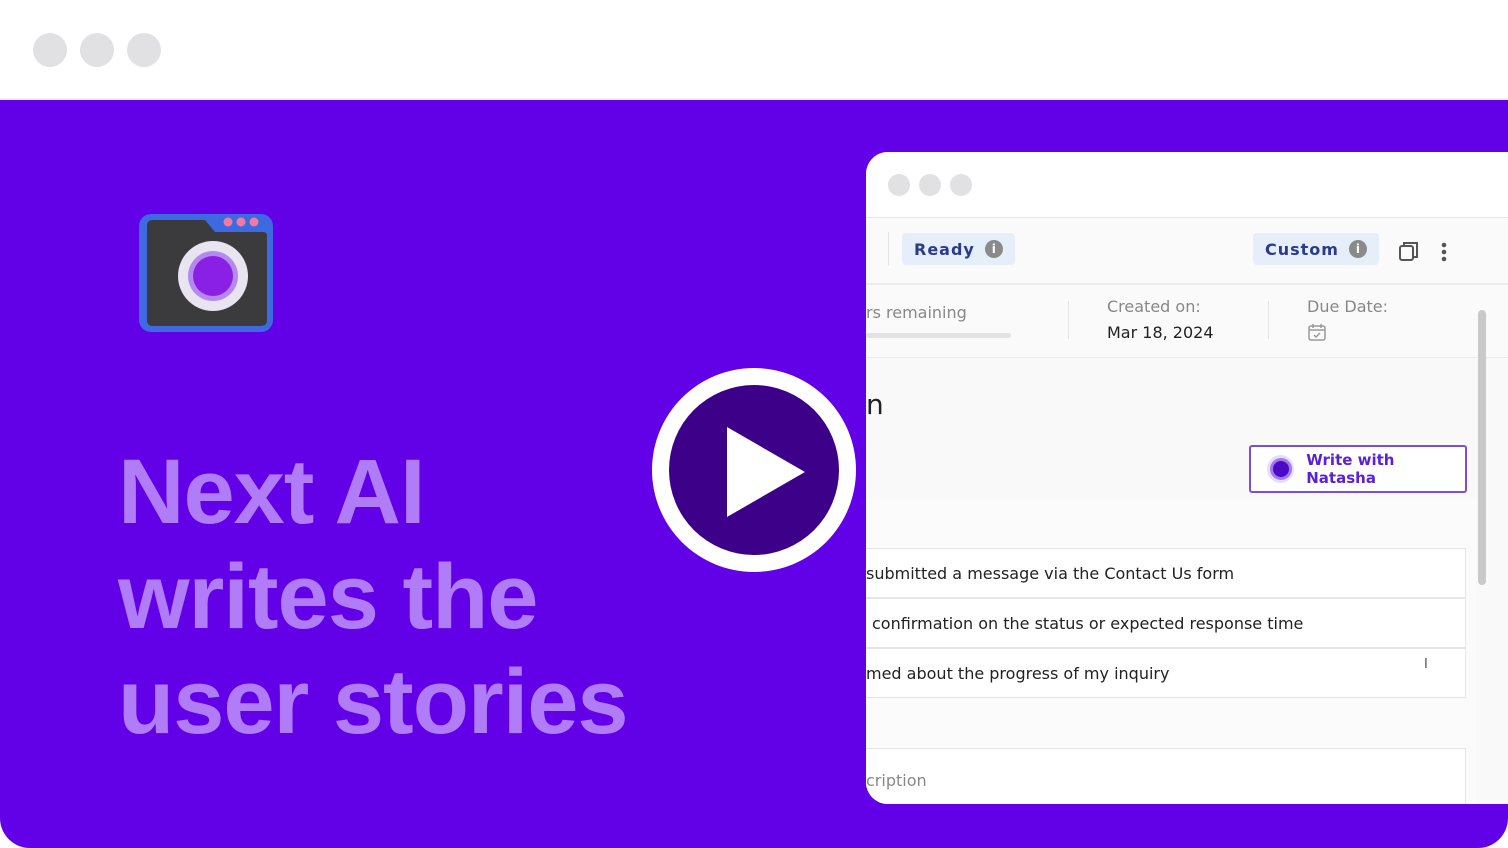 Image resolution: width=1508 pixels, height=848 pixels. What do you see at coordinates (938, 335) in the screenshot?
I see `progress-bar` at bounding box center [938, 335].